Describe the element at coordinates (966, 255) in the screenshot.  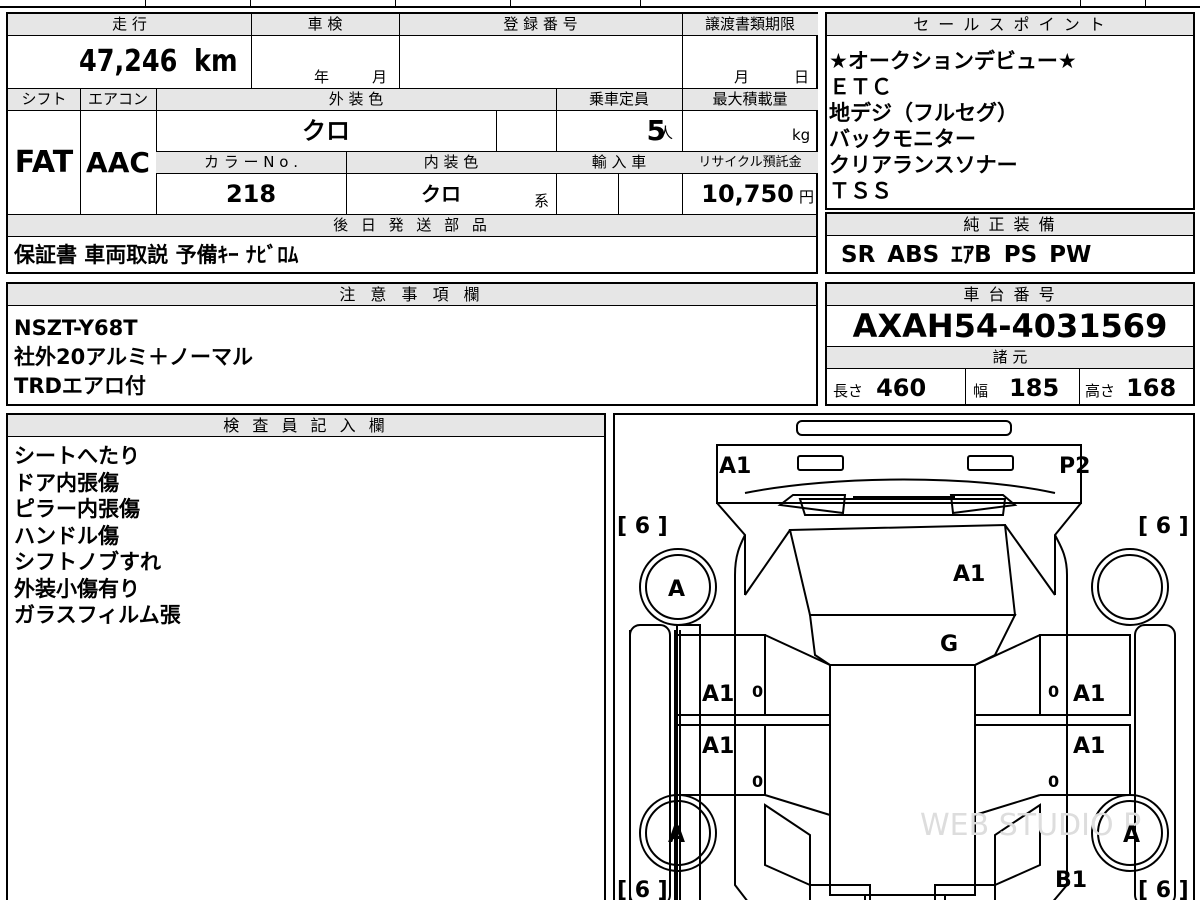
I see `equipment-value: SR ABS ｴｱB PS PW` at that location.